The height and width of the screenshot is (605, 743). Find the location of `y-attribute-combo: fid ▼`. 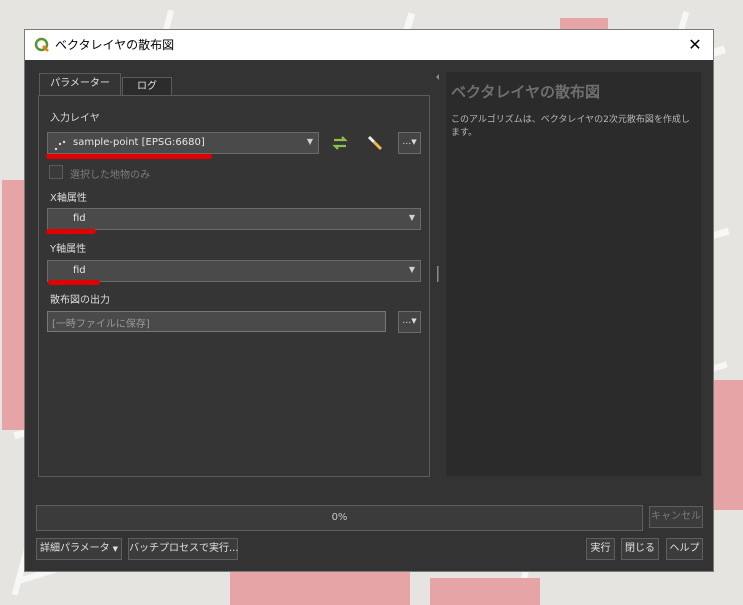

y-attribute-combo: fid ▼ is located at coordinates (234, 271).